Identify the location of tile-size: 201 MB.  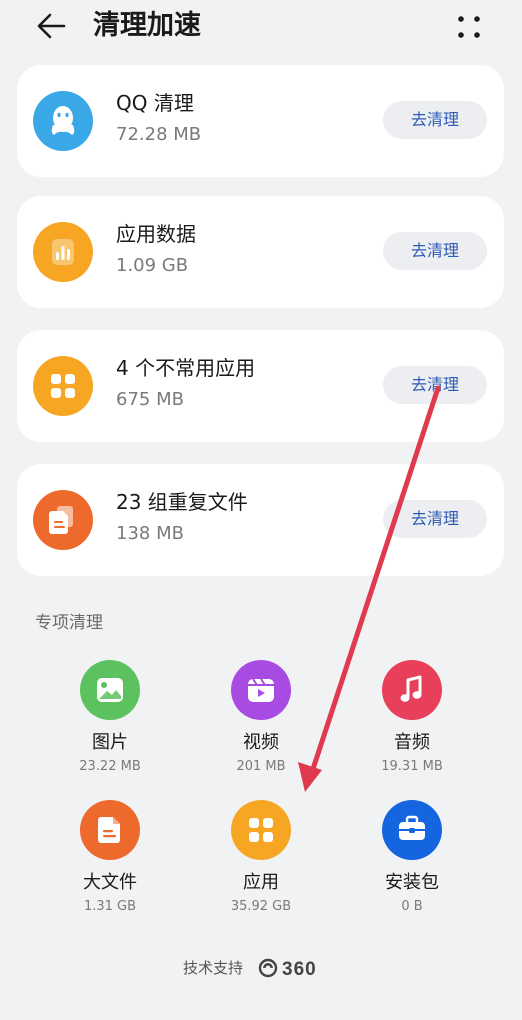
(261, 766).